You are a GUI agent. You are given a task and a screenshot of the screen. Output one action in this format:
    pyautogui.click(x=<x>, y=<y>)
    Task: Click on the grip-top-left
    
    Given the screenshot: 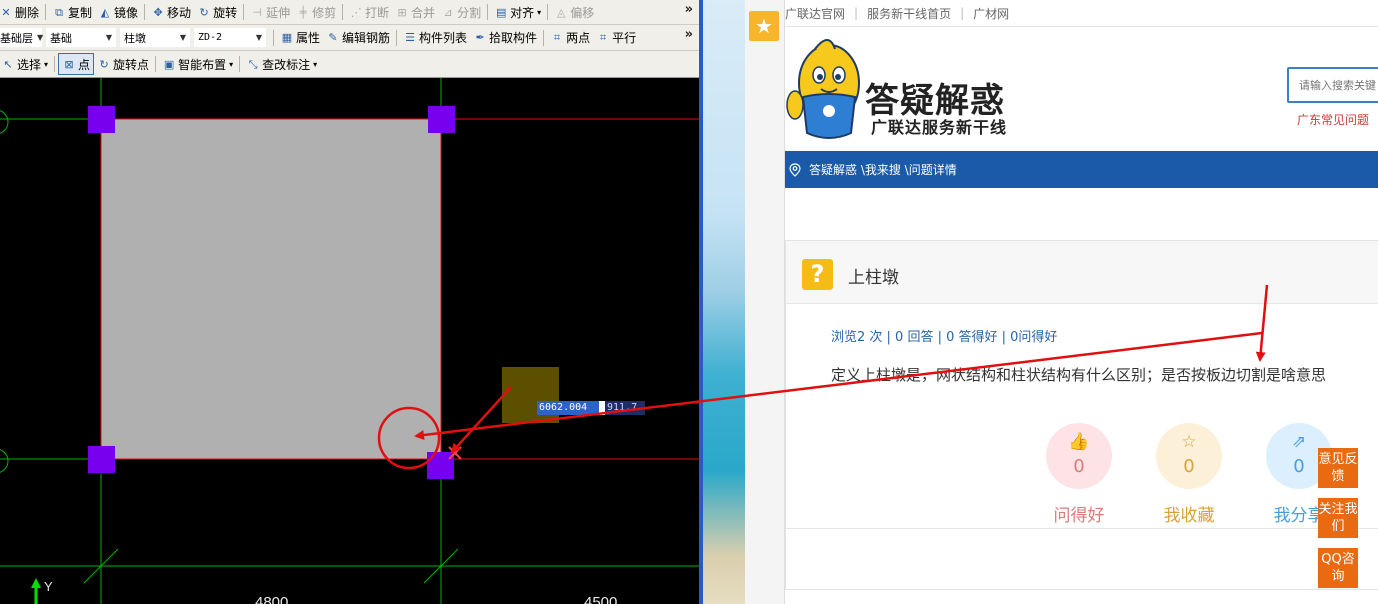 What is the action you would take?
    pyautogui.click(x=101, y=119)
    